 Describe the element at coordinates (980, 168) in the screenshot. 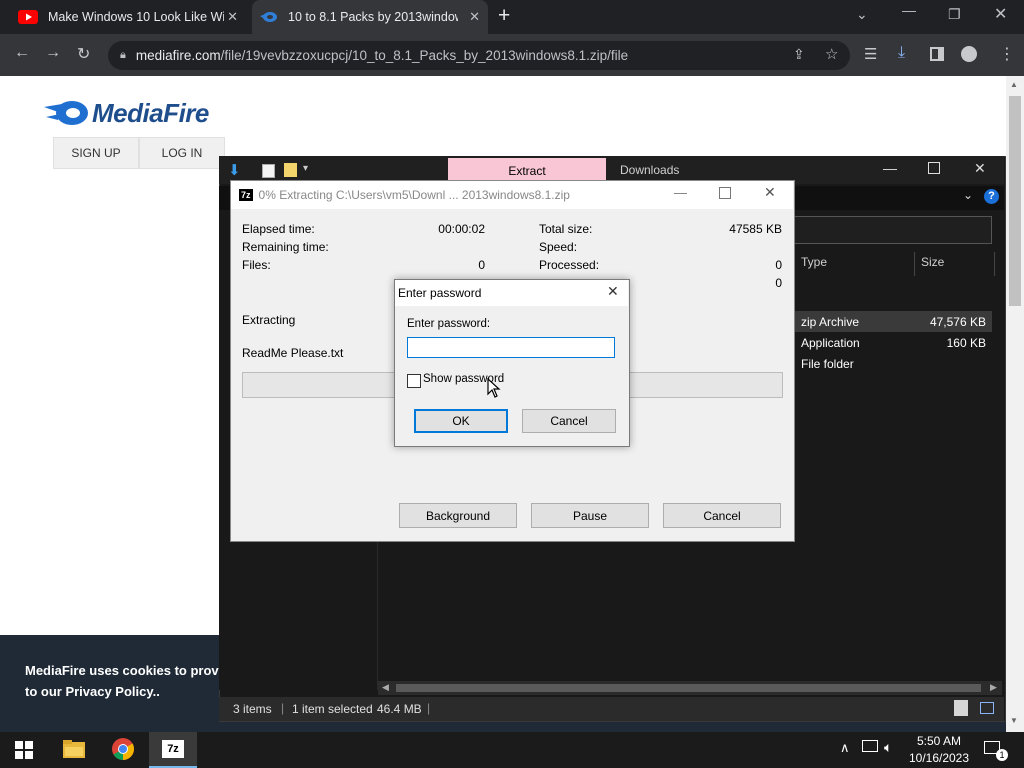

I see `fm-close-icon: ✕` at that location.